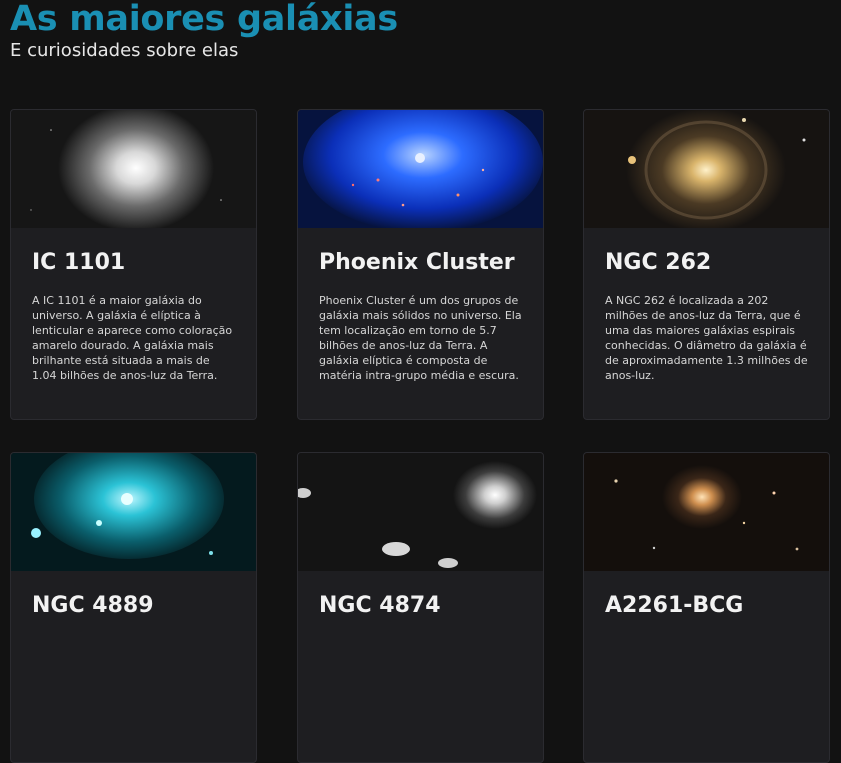 This screenshot has height=763, width=841. I want to click on card-title: NGC 262, so click(658, 262).